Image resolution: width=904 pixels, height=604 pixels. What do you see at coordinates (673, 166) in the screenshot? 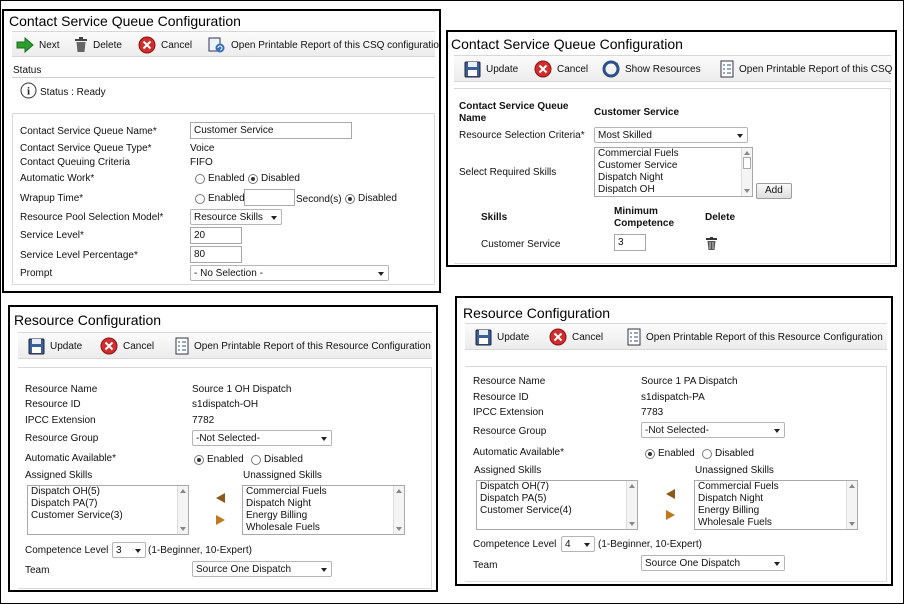
I see `list-item: Customer Service` at bounding box center [673, 166].